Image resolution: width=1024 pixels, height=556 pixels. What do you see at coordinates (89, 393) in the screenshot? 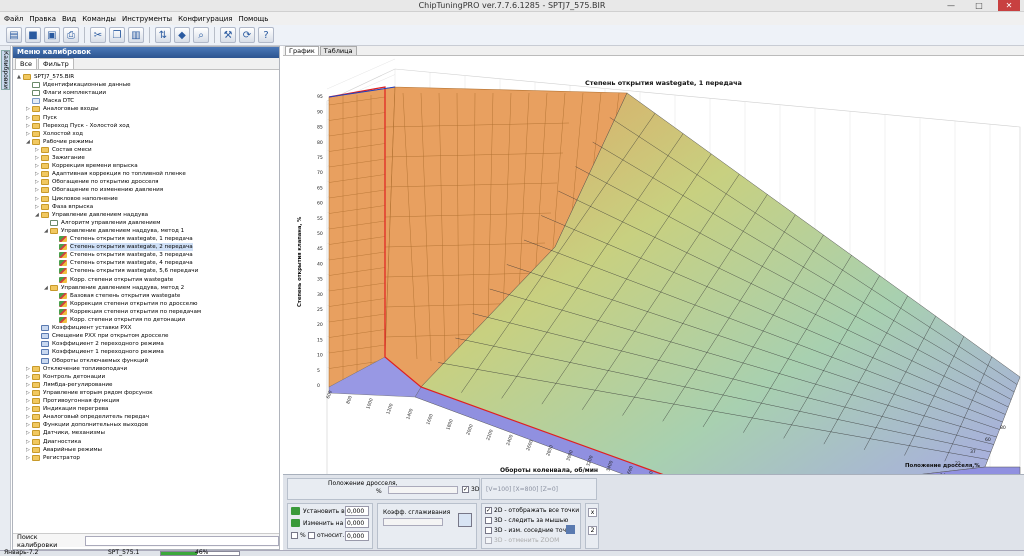
I see `tree-item: ▷ Управление вторым рядом форсунок` at bounding box center [89, 393].